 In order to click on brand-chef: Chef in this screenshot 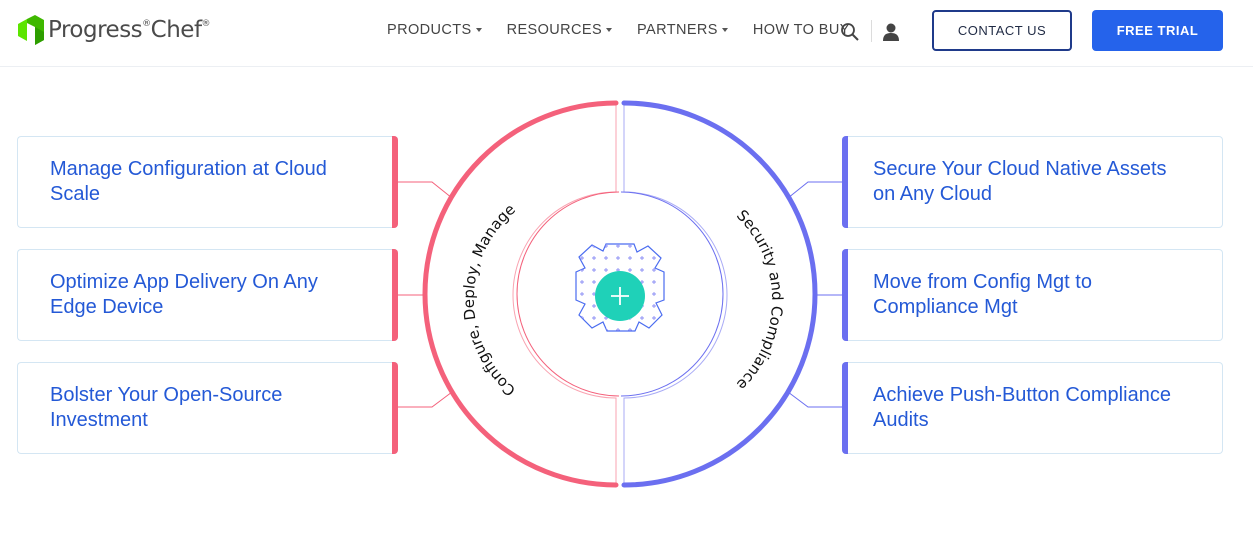, I will do `click(176, 30)`.